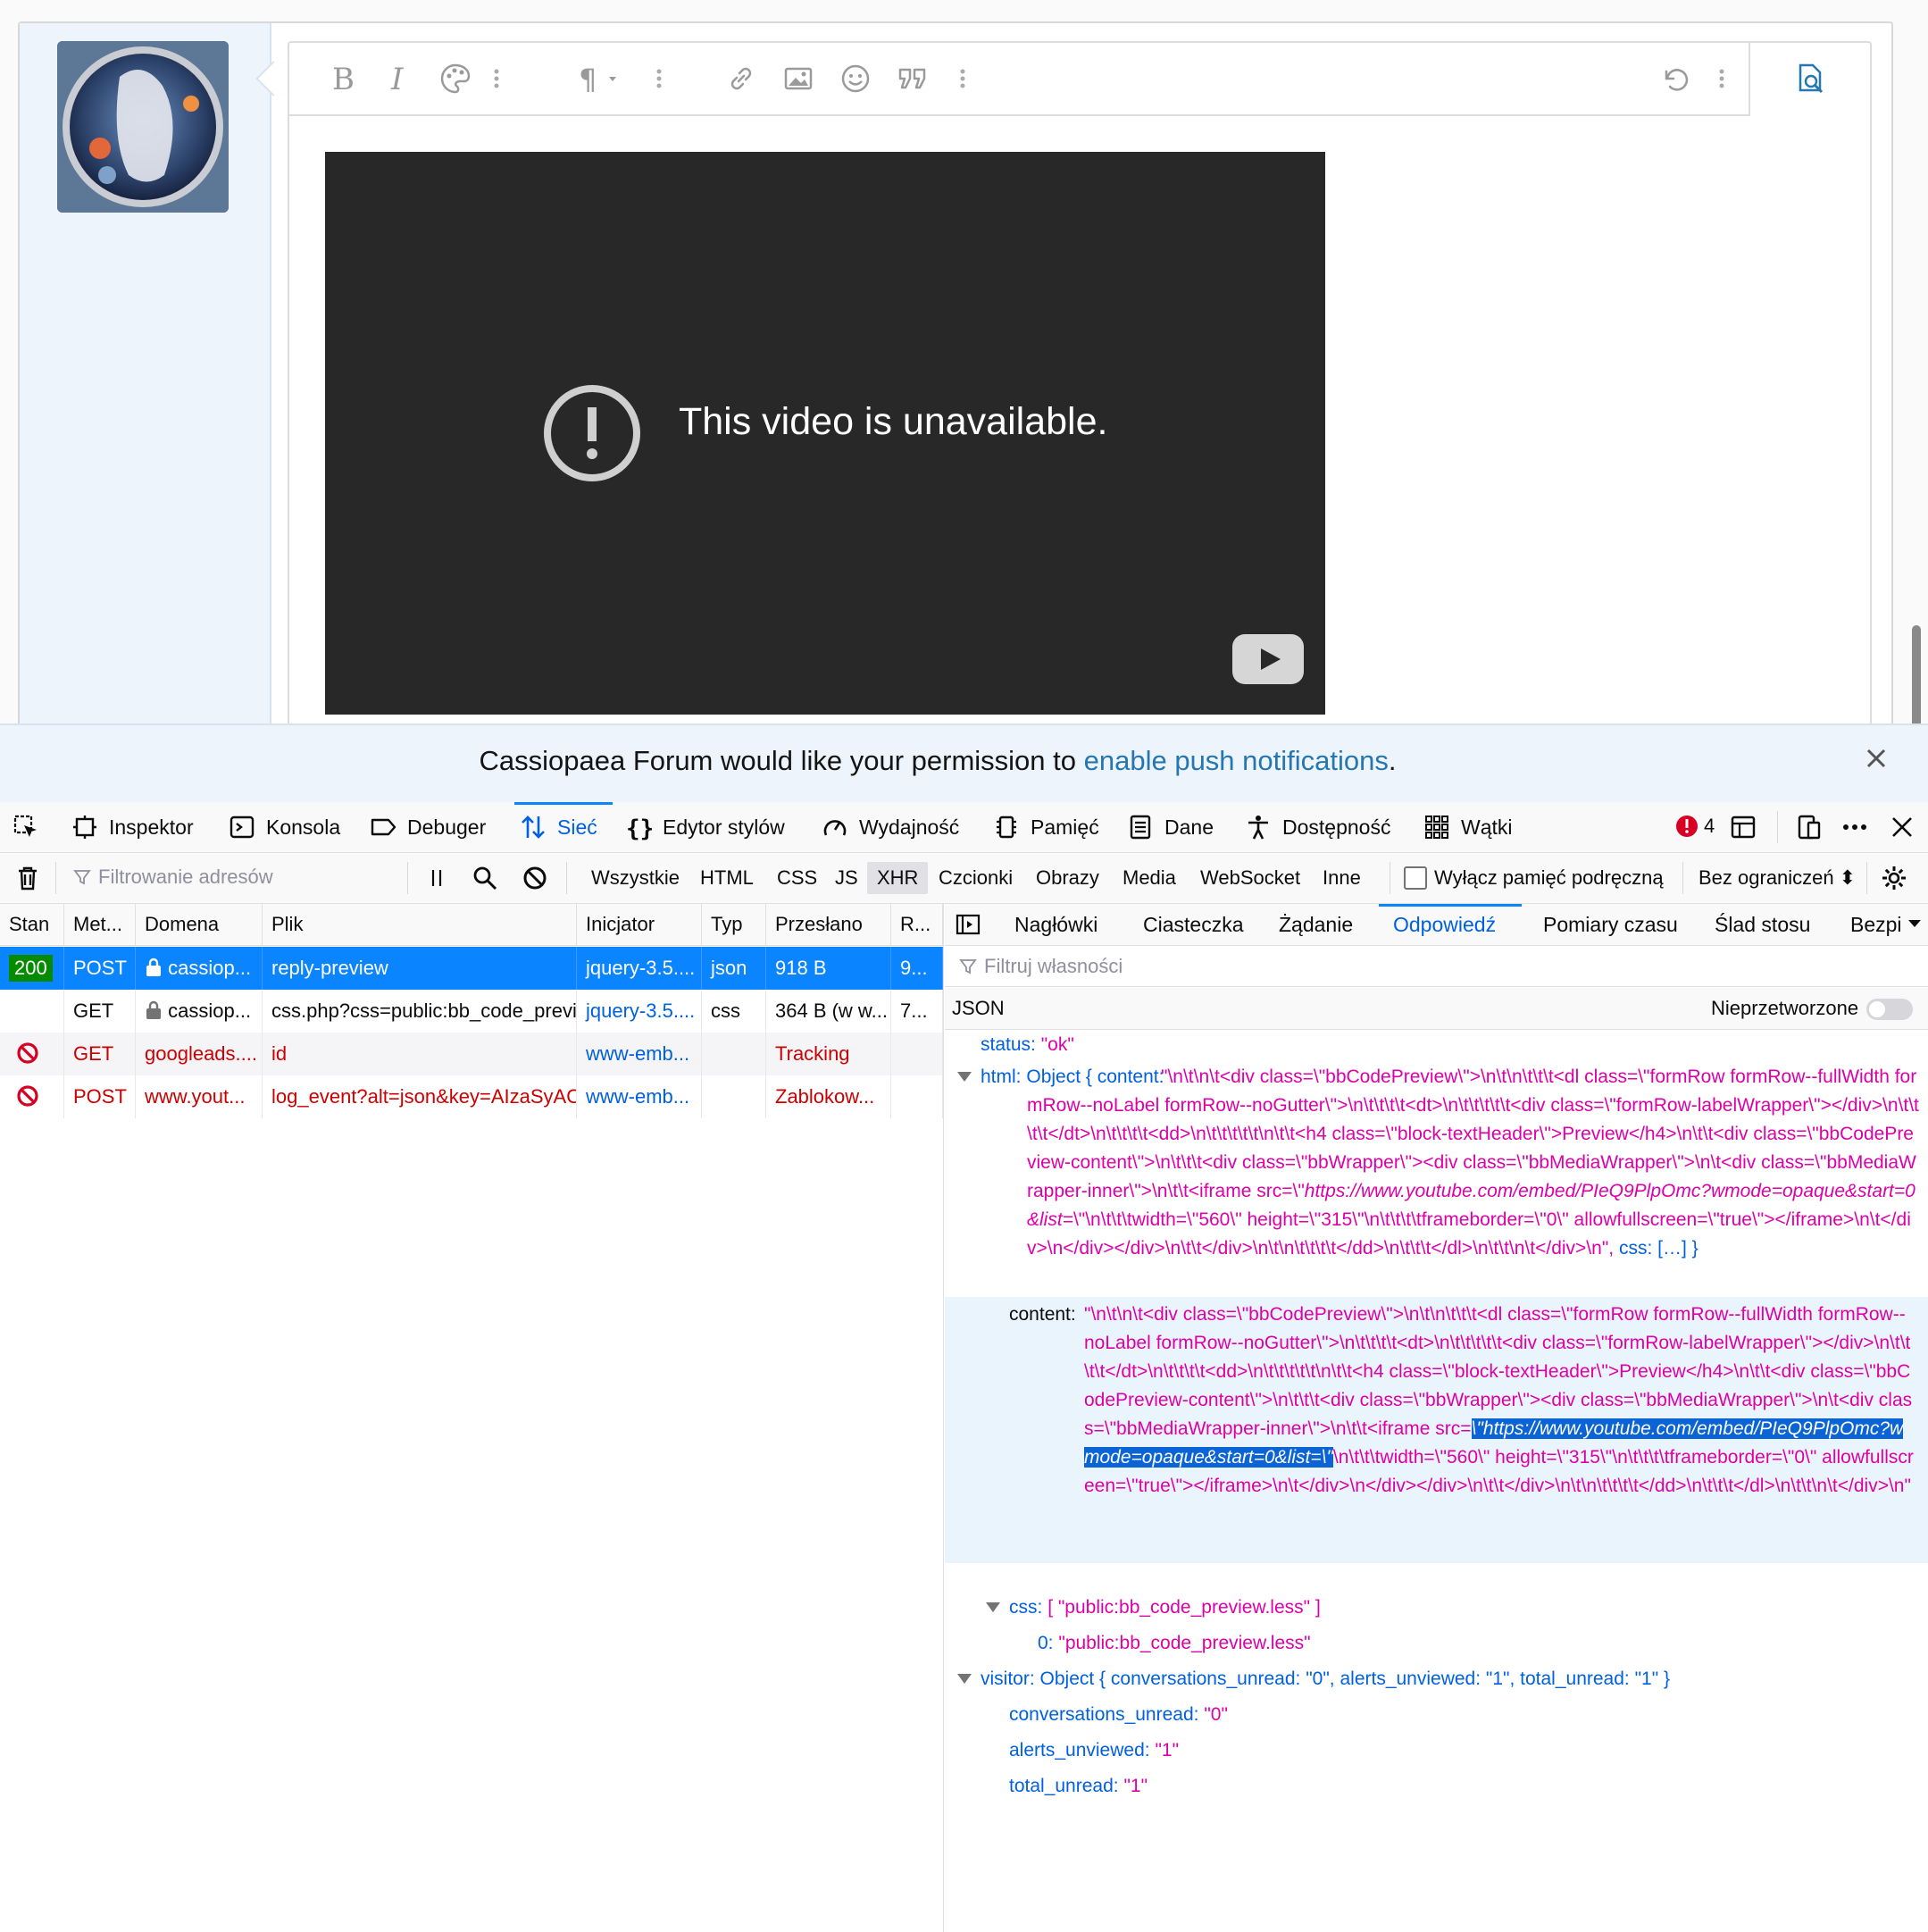 The width and height of the screenshot is (1928, 1932). Describe the element at coordinates (471, 1054) in the screenshot. I see `table-row: GET googleads.... id www-emb... Tracking` at that location.